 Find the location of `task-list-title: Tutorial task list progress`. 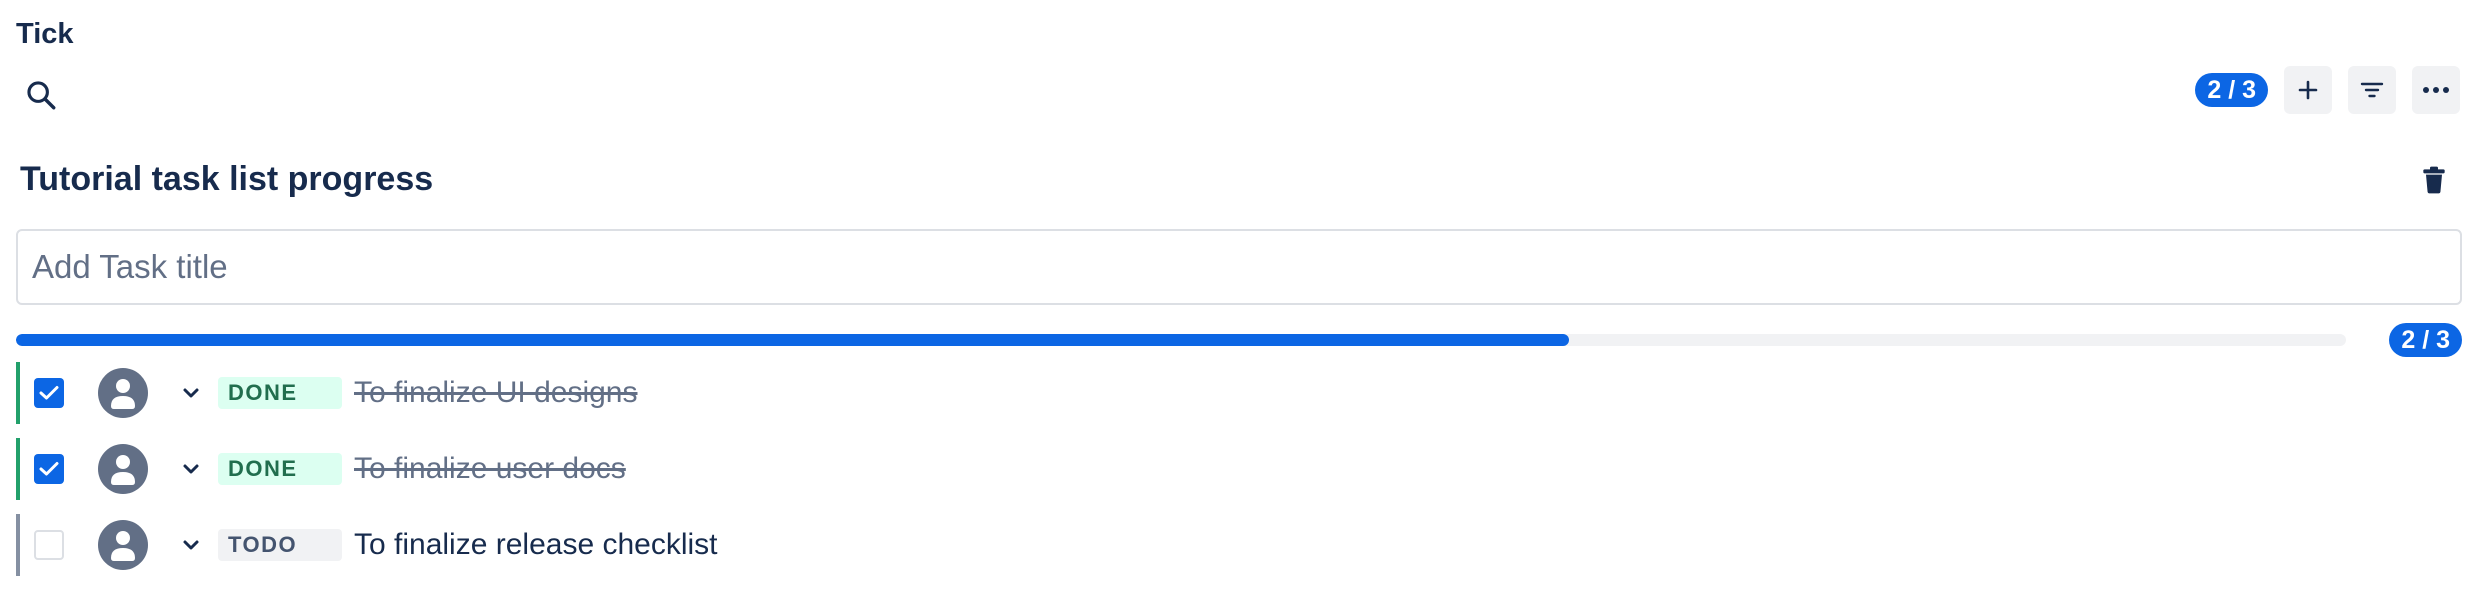

task-list-title: Tutorial task list progress is located at coordinates (227, 179).